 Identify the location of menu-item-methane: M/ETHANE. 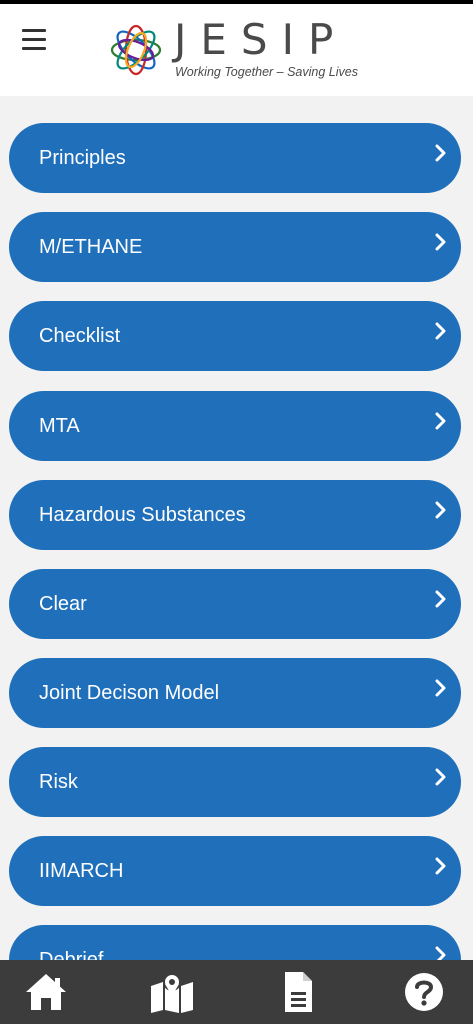
(235, 247).